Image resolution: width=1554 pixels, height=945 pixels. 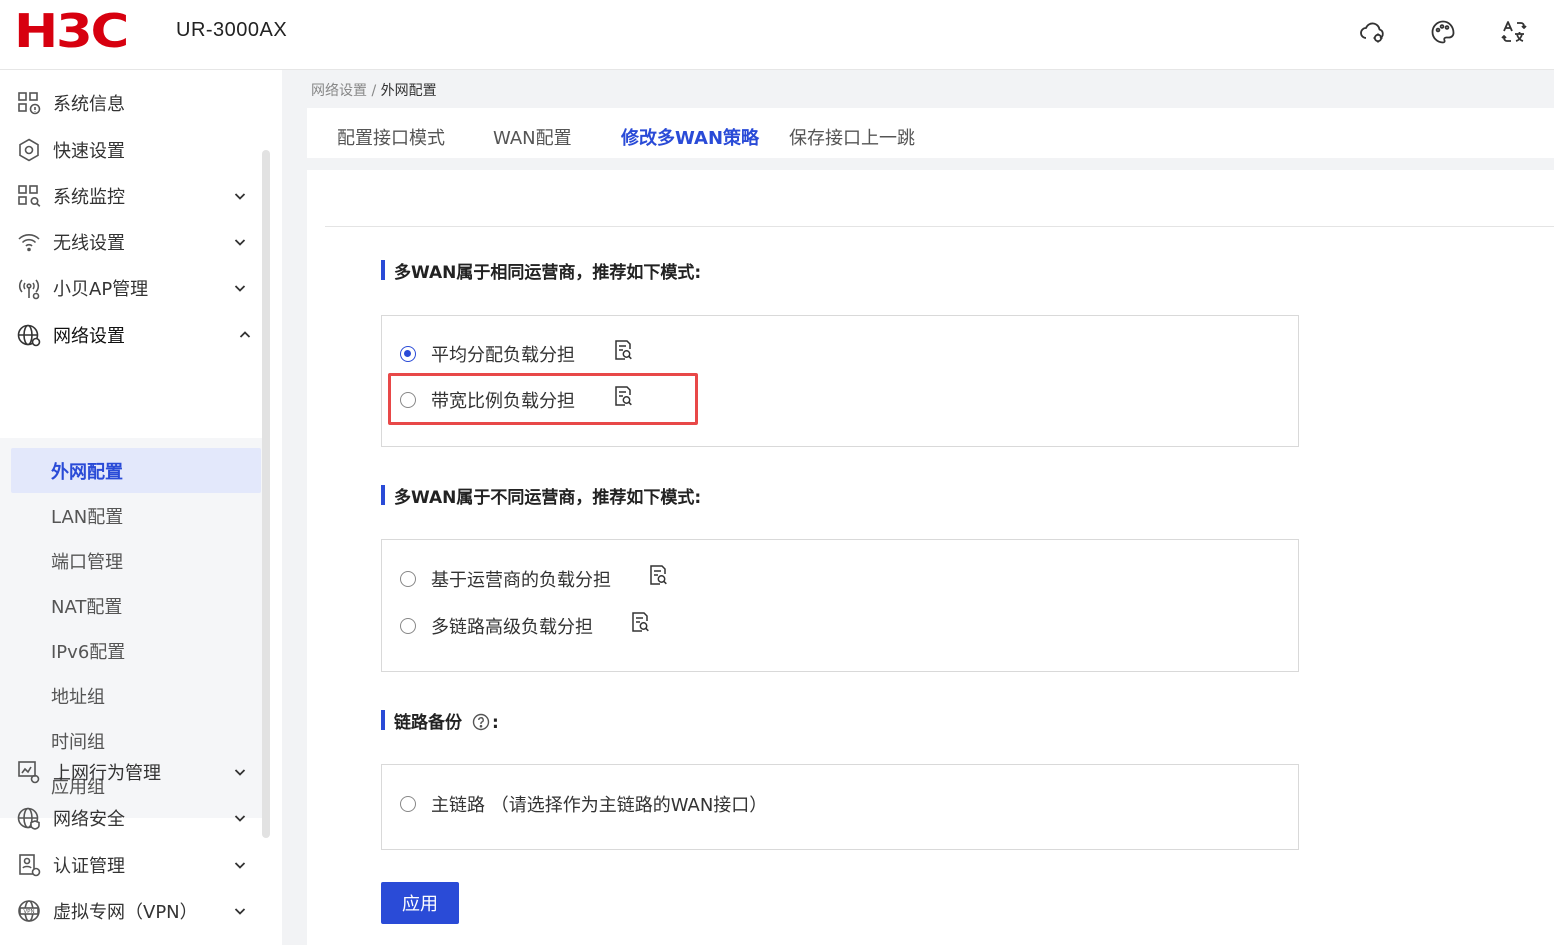 What do you see at coordinates (840, 605) in the screenshot?
I see `diff-isp-options-box: 基于运营商的负载分担 多链路高级负载分担` at bounding box center [840, 605].